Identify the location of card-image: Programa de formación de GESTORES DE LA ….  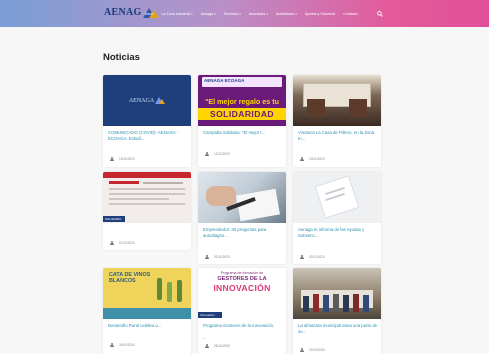
(242, 293).